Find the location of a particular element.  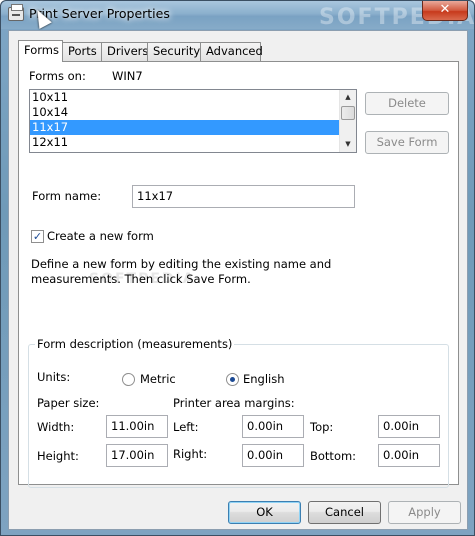

height-label: Height: is located at coordinates (58, 456).